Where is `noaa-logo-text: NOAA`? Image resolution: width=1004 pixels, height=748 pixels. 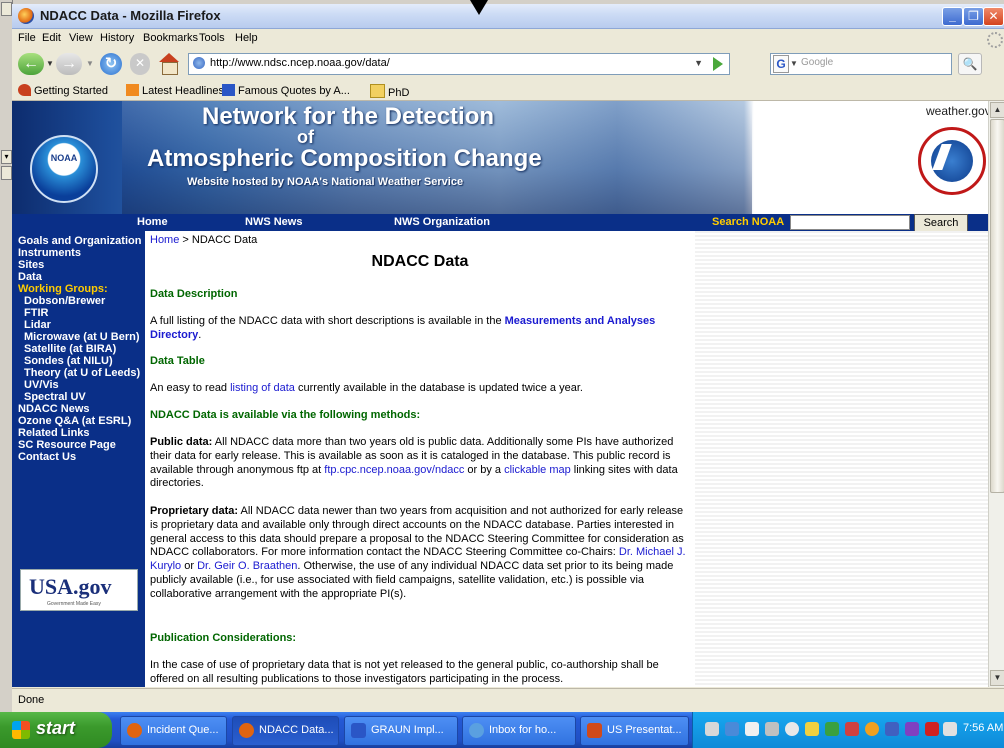
noaa-logo-text: NOAA is located at coordinates (64, 158).